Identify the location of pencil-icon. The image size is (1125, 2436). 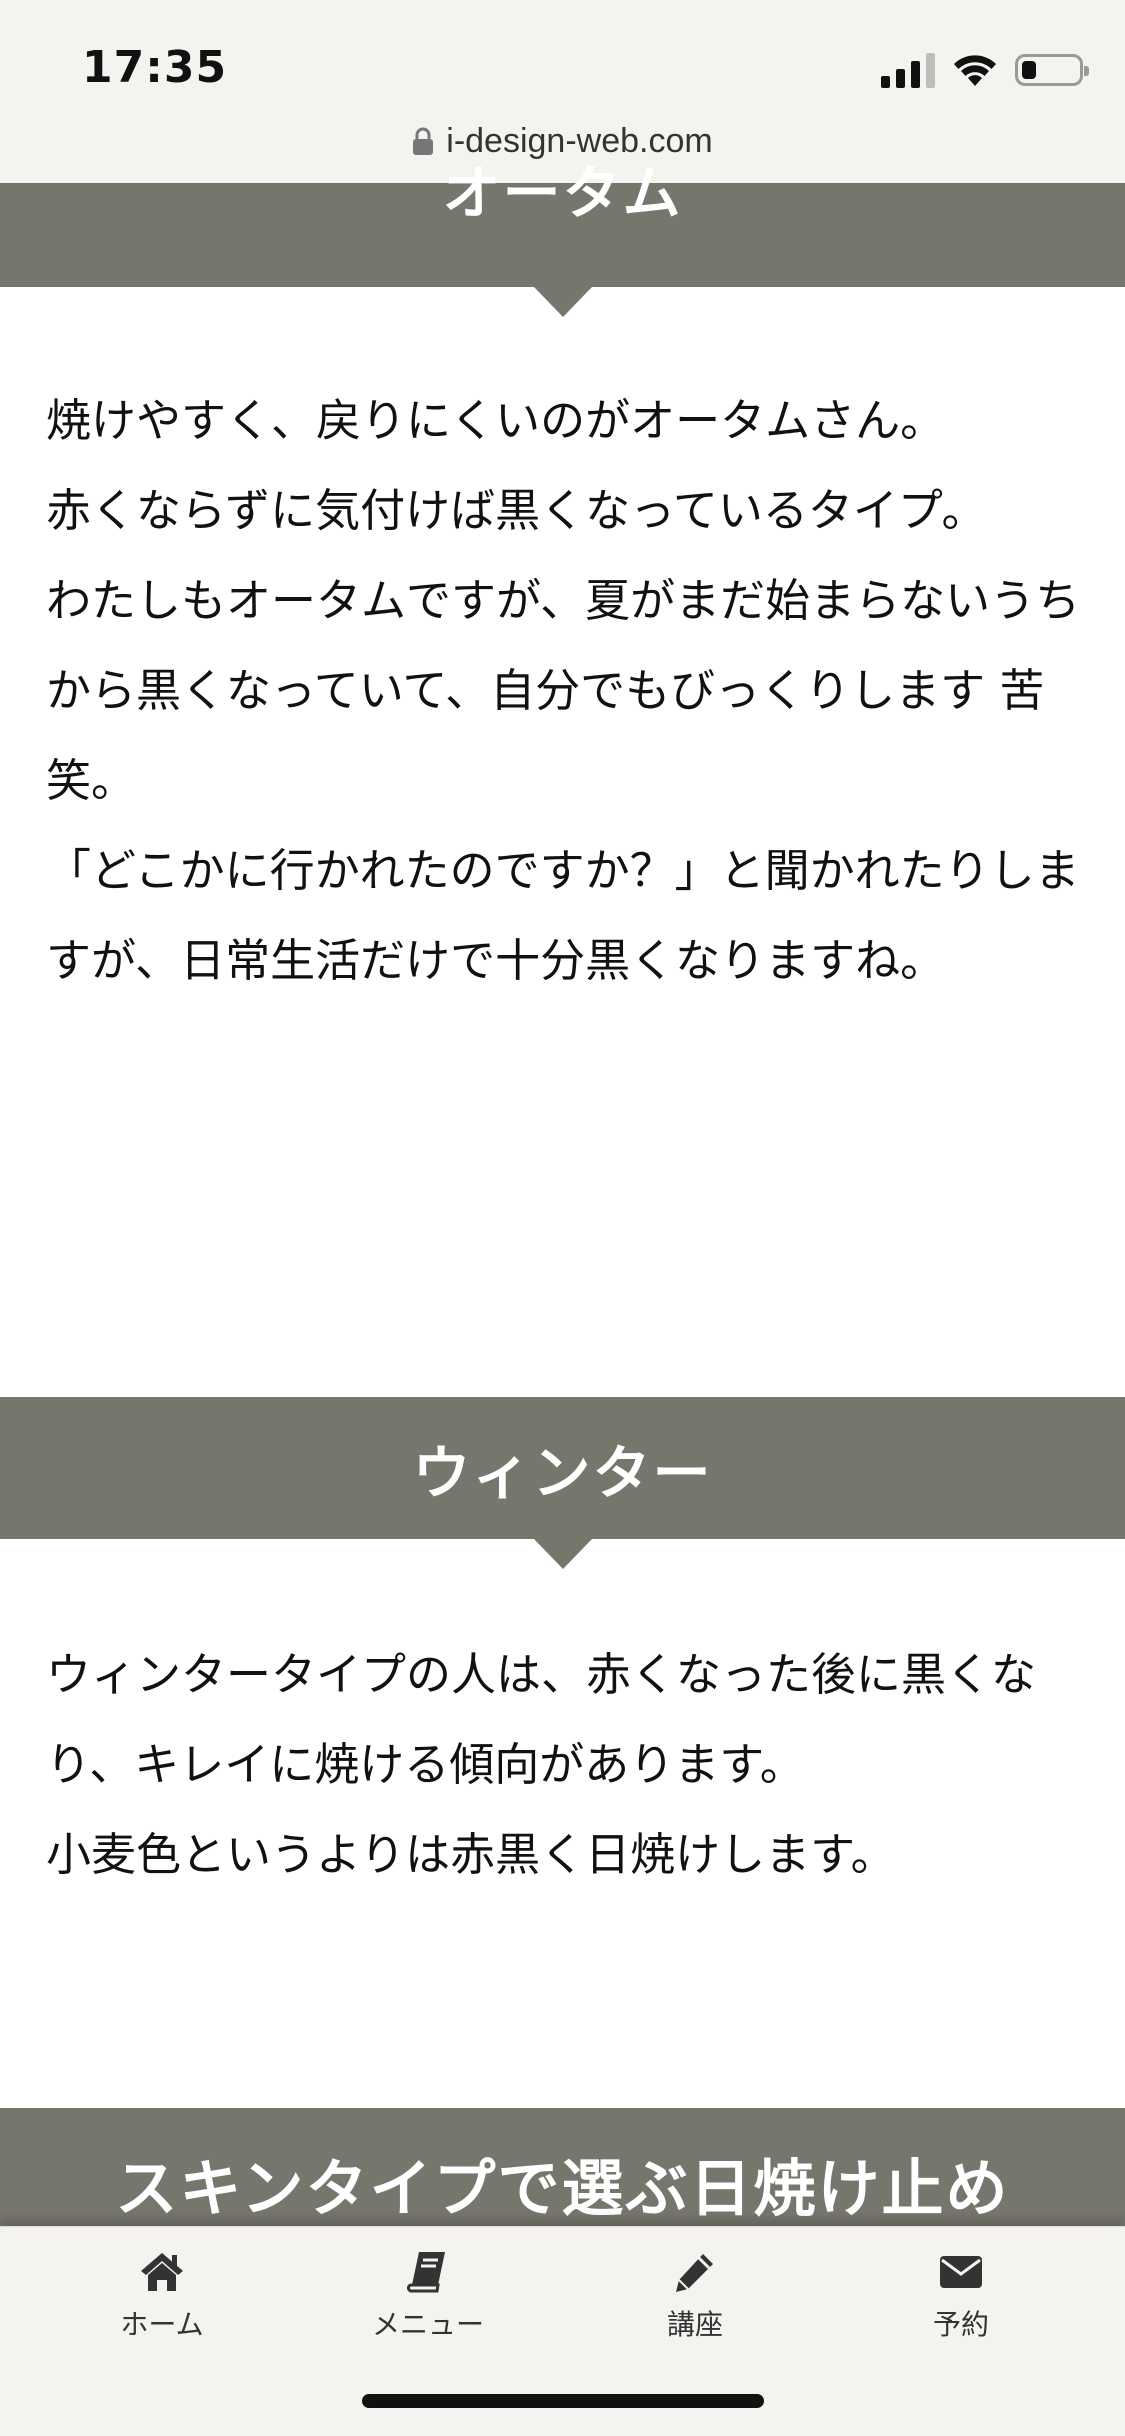
(694, 2273).